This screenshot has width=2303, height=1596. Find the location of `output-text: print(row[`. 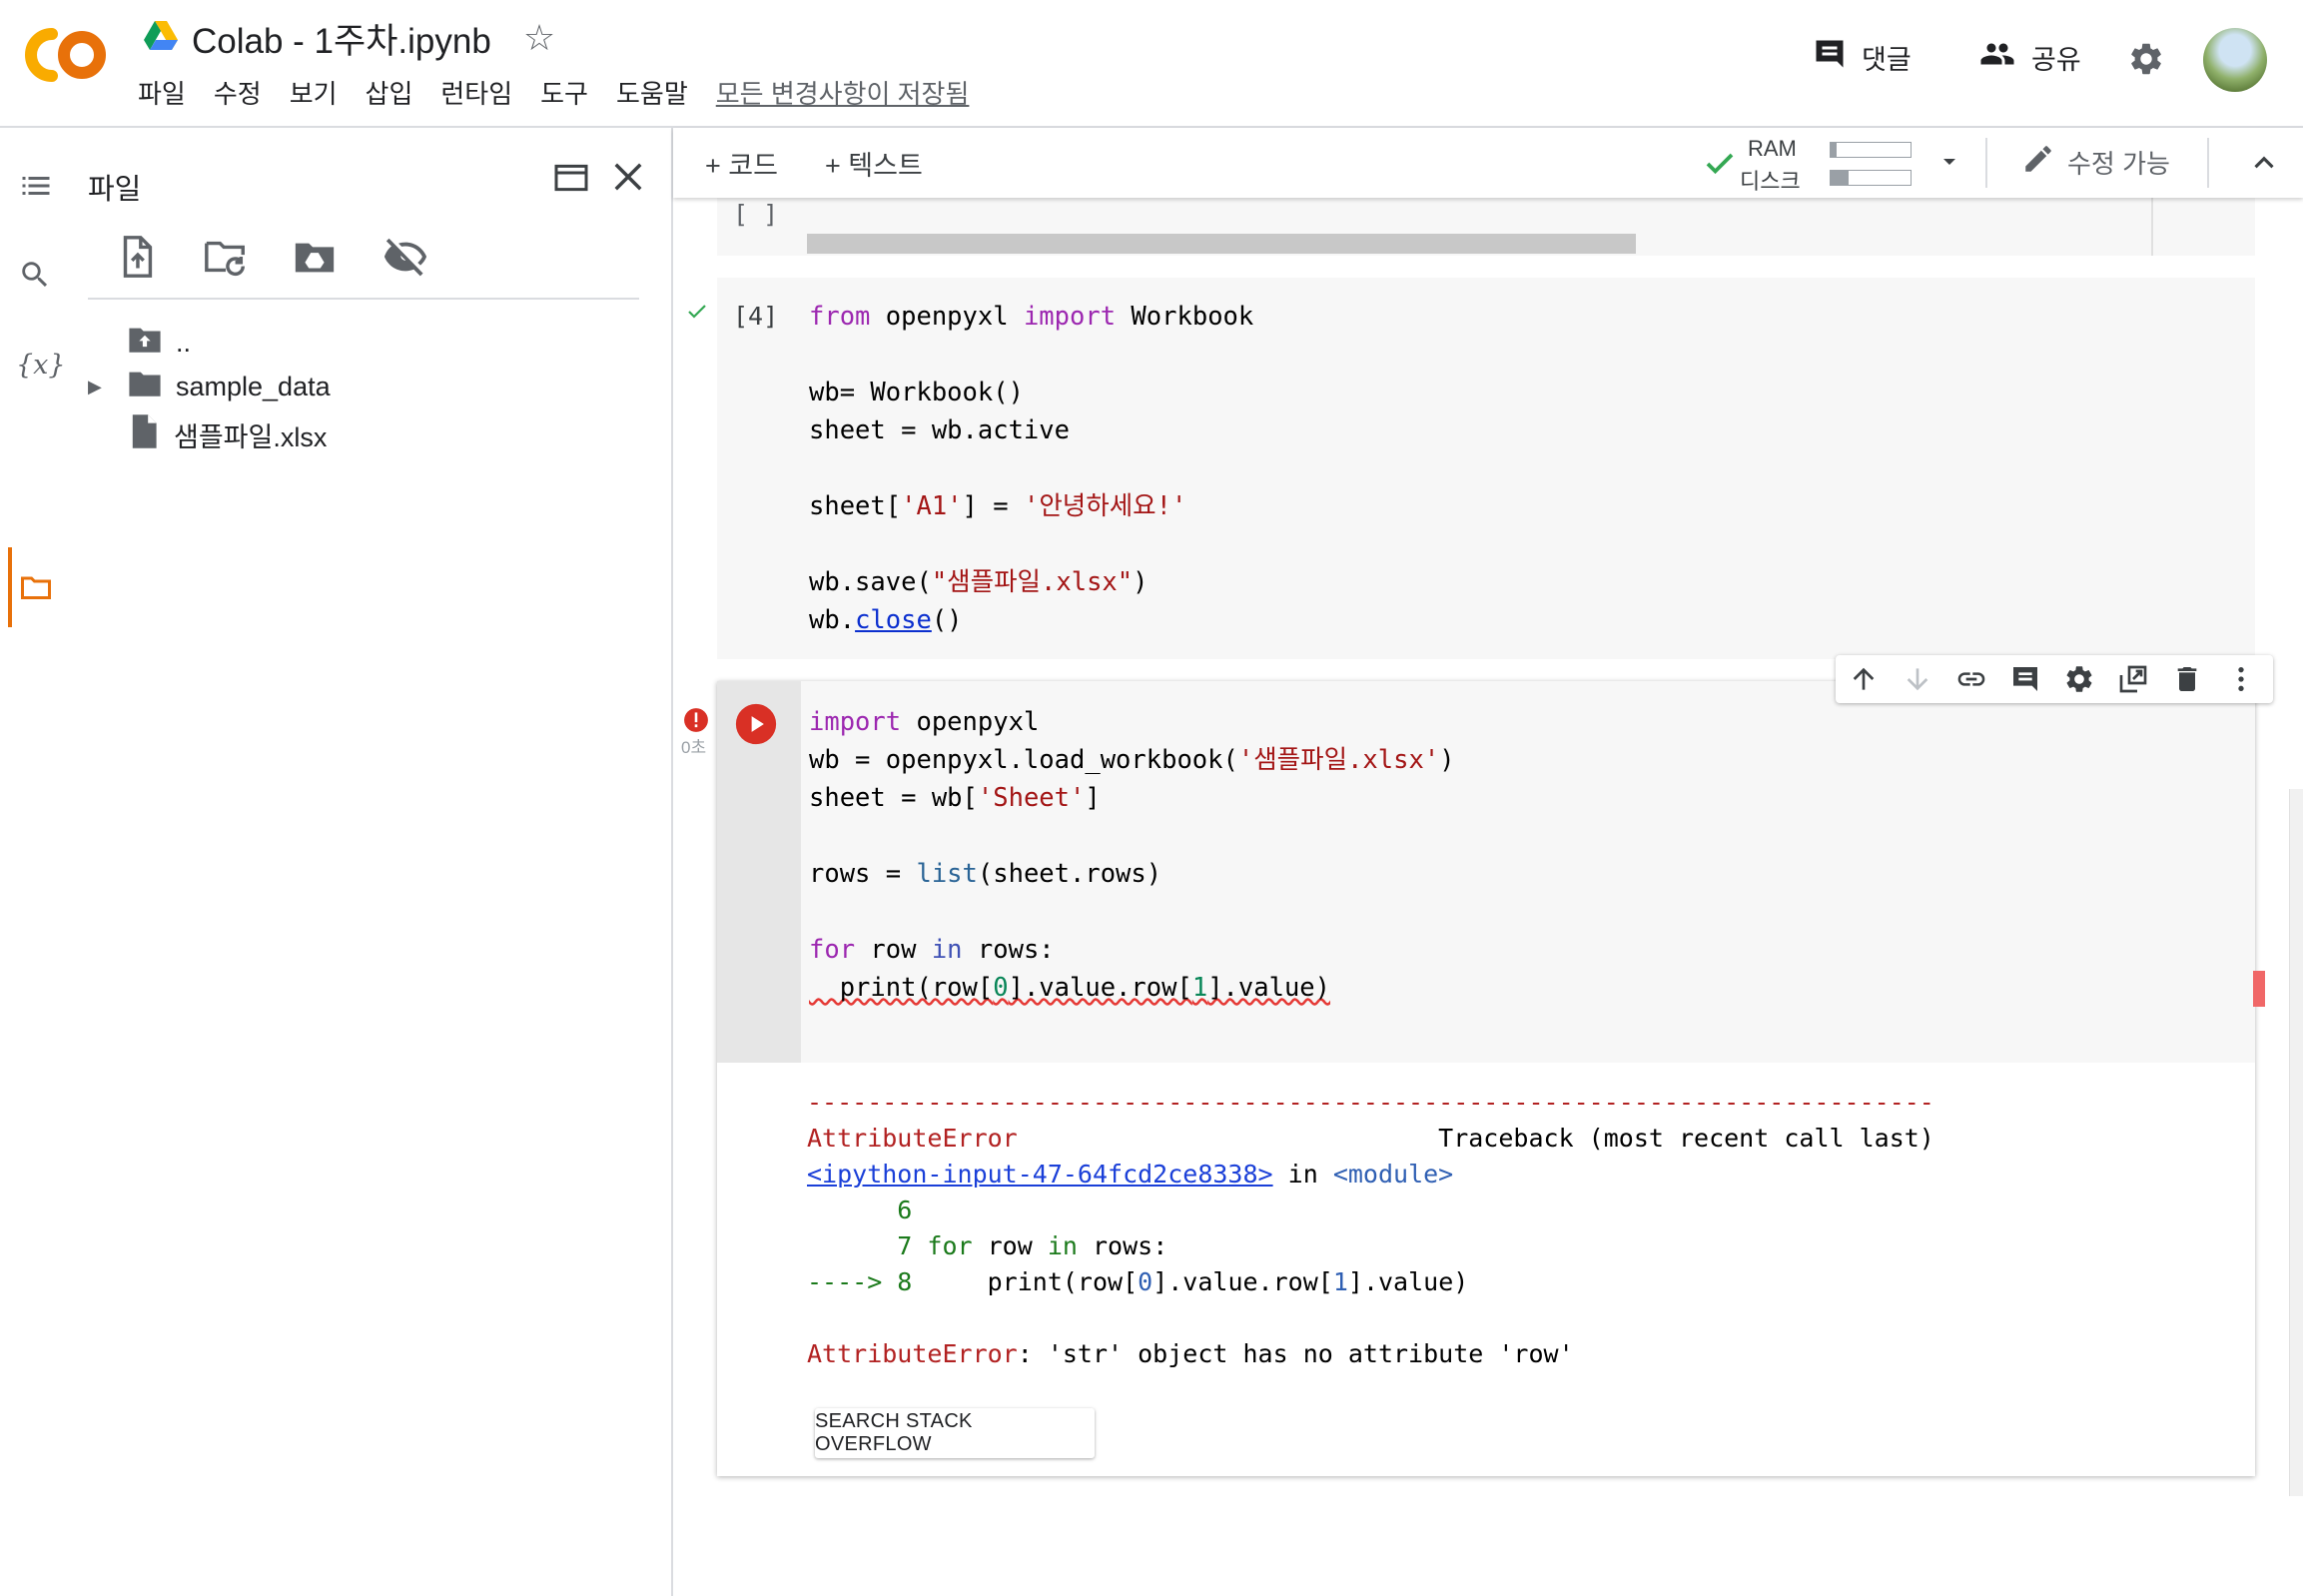

output-text: print(row[ is located at coordinates (1025, 1281).